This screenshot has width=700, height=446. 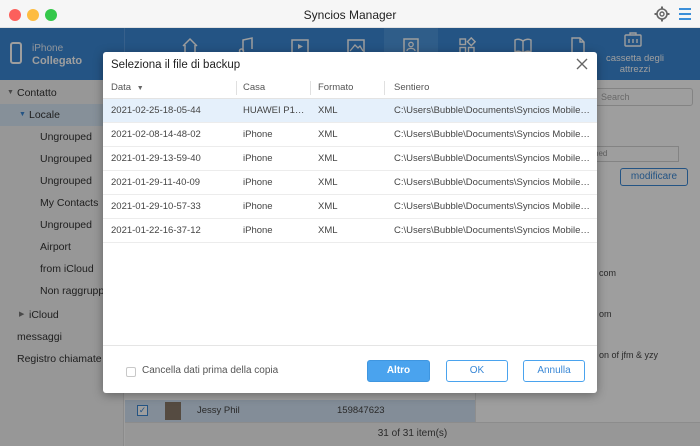 I want to click on clear-data-label: Cancella dati prima della copia, so click(x=210, y=370).